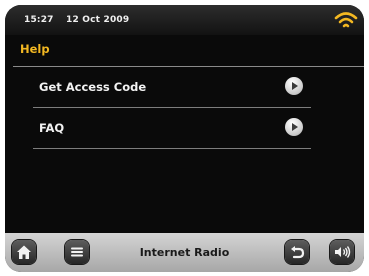  What do you see at coordinates (35, 49) in the screenshot?
I see `page-title: Help` at bounding box center [35, 49].